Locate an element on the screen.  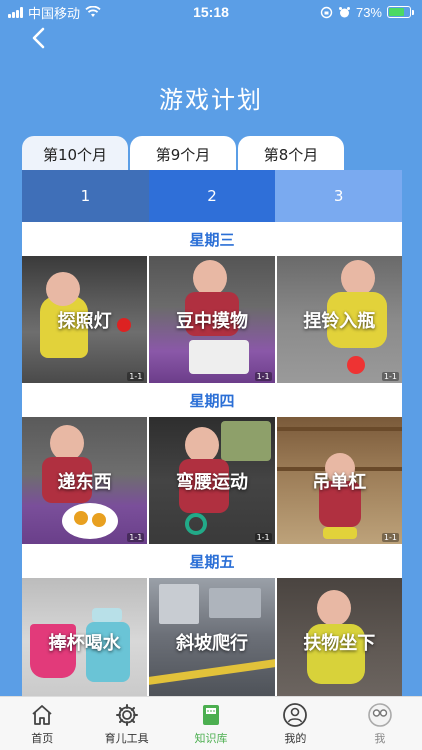
tab-home: 首页 is located at coordinates (42, 723).